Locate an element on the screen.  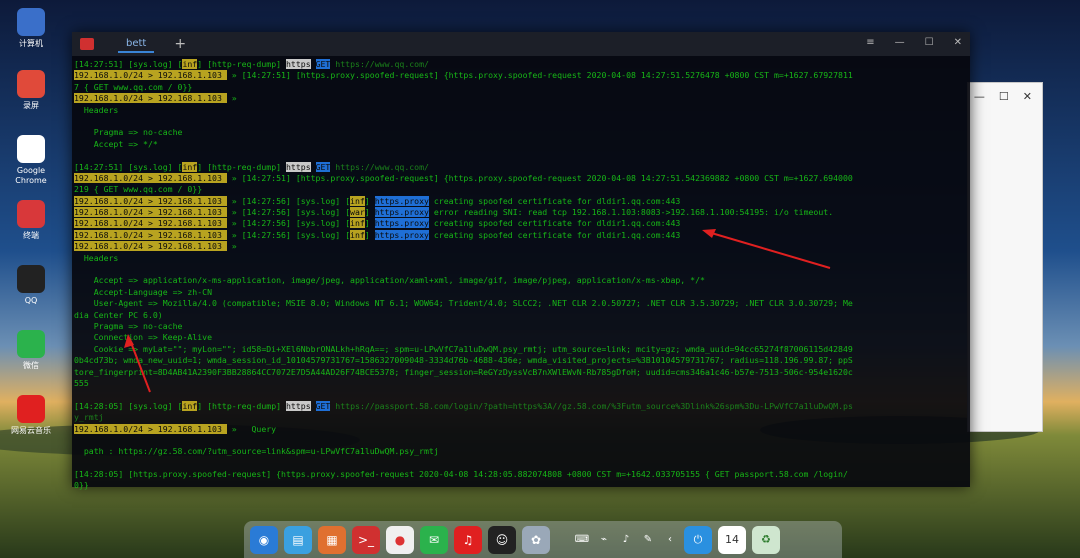
desktop-icon: 终端 is located at coordinates (31, 220).